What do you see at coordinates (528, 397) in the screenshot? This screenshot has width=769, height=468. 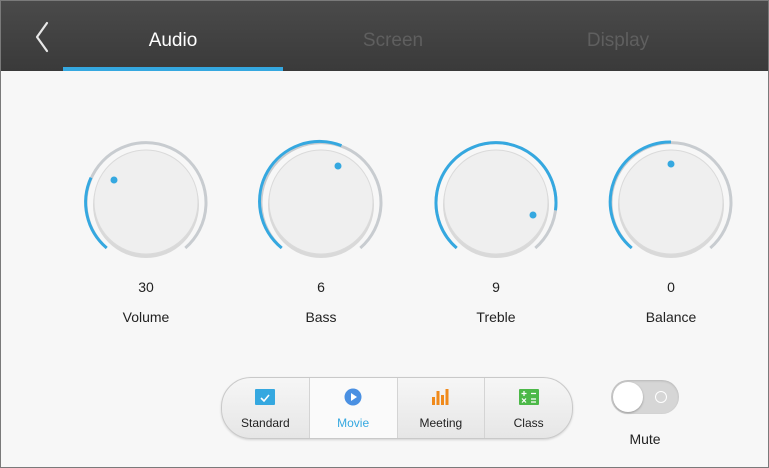 I see `class-board-icon` at bounding box center [528, 397].